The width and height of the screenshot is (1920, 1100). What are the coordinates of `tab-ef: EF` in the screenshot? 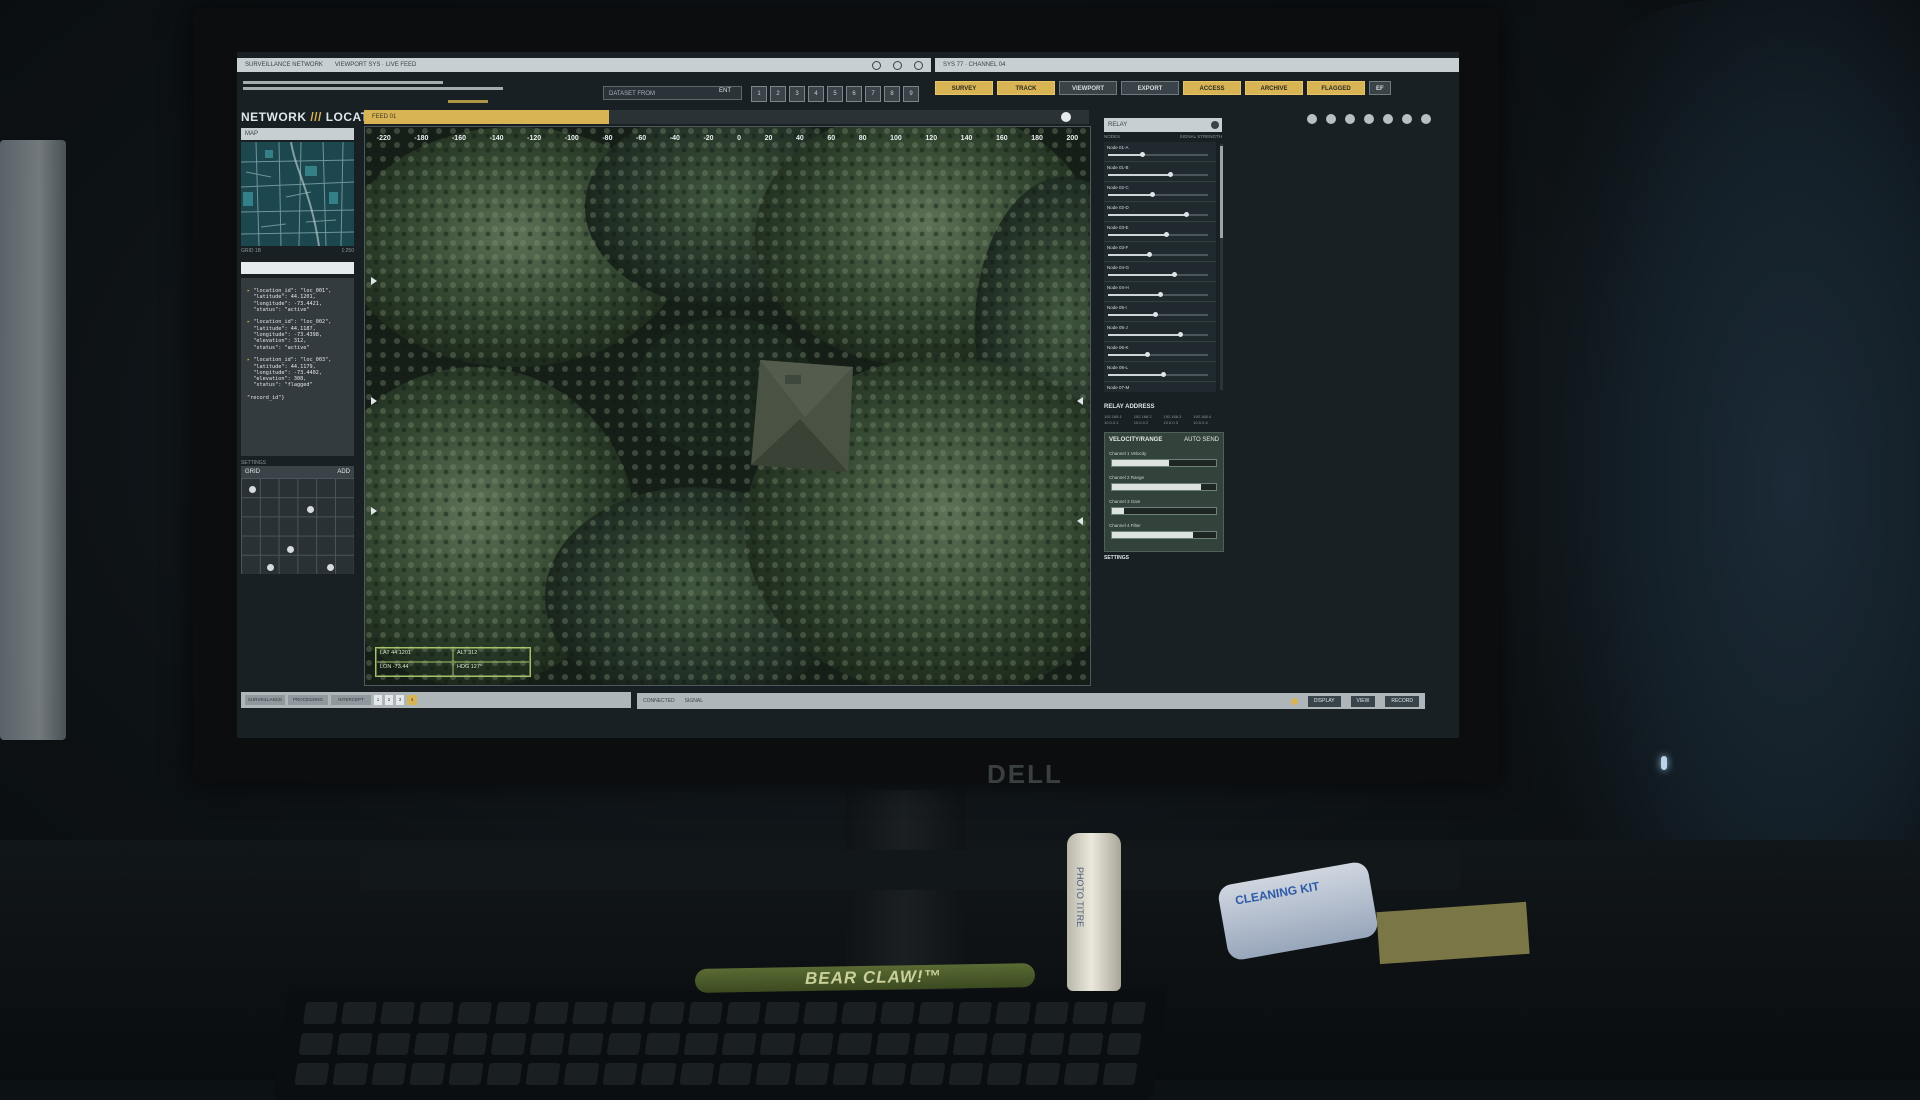 It's located at (1380, 88).